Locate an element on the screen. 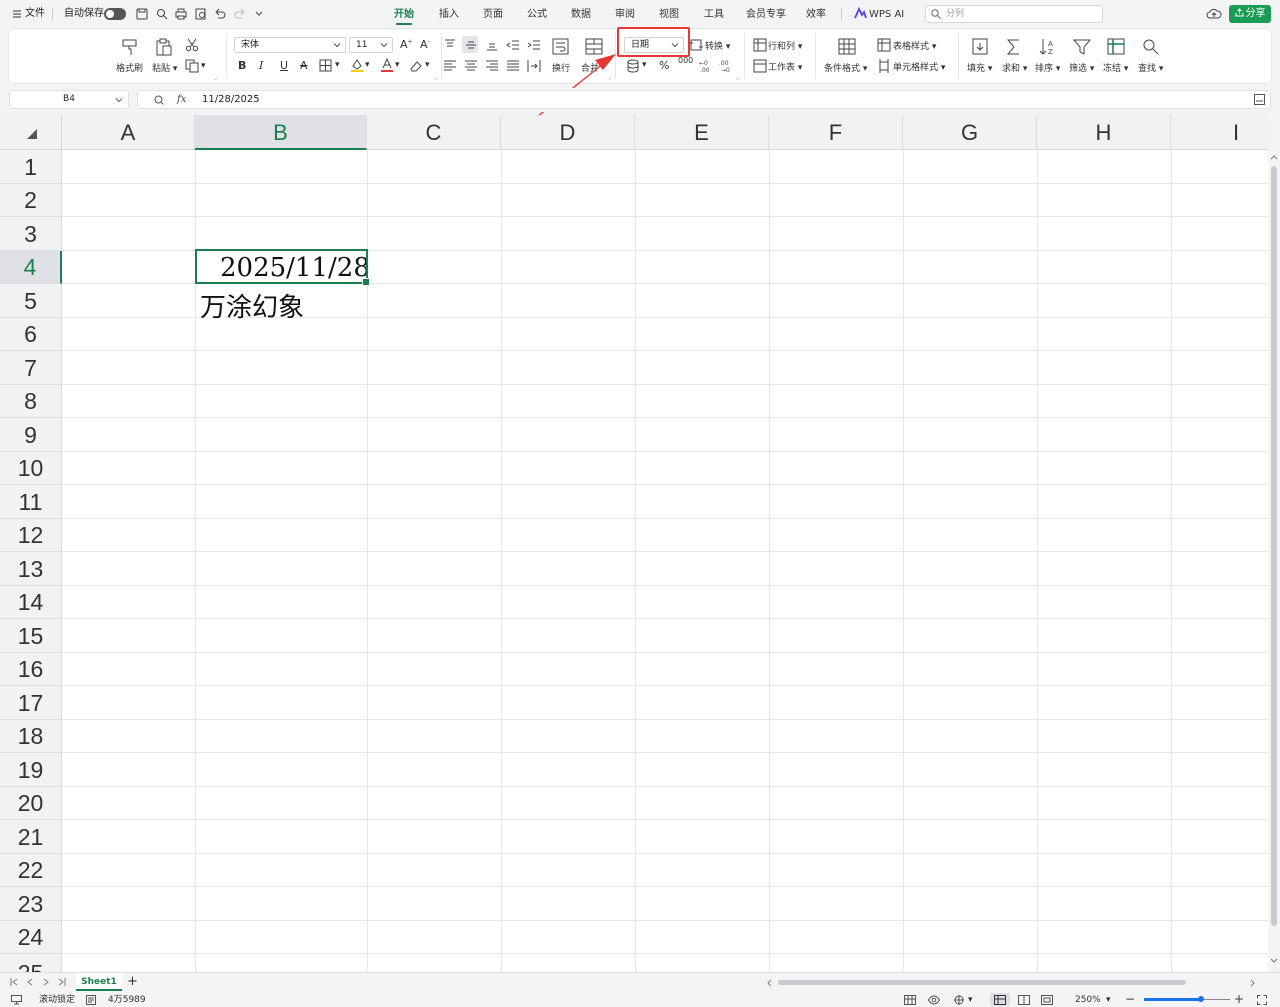 Image resolution: width=1280 pixels, height=1007 pixels. row-header-21: 21 is located at coordinates (31, 837).